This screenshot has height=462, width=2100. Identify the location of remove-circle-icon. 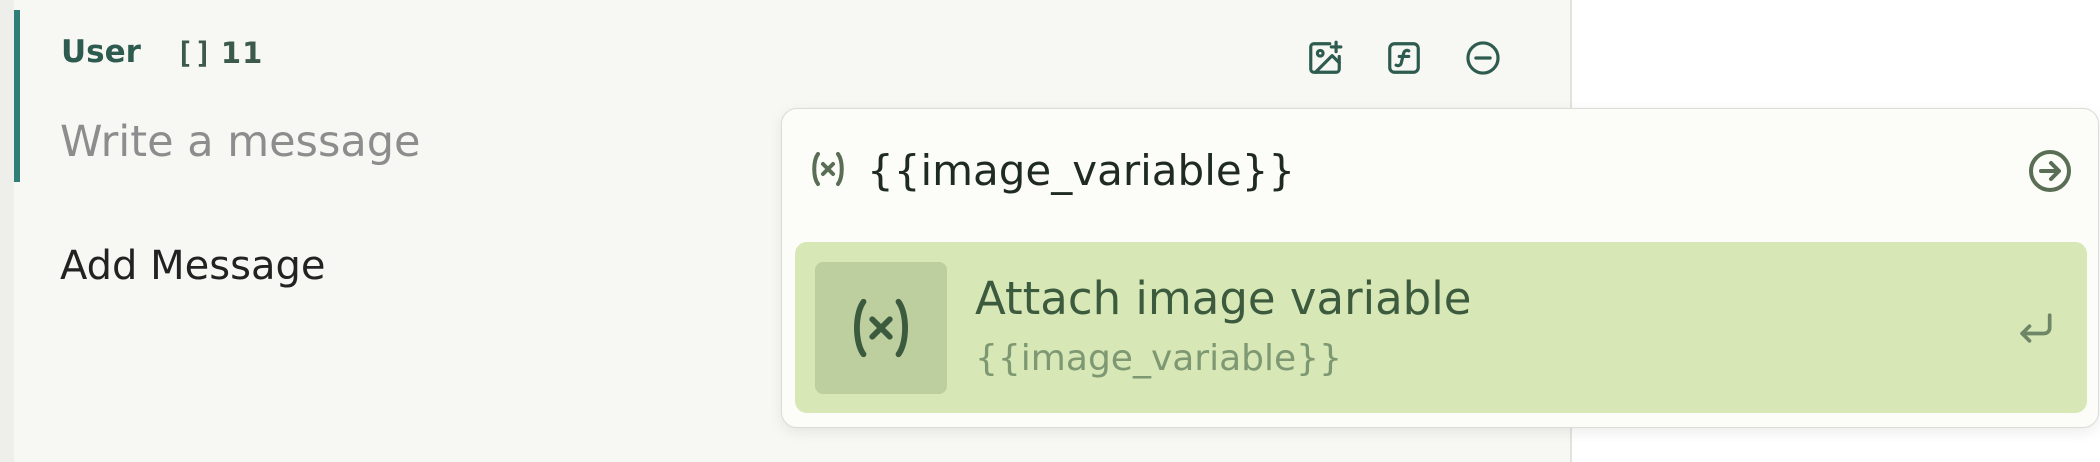
(1483, 58).